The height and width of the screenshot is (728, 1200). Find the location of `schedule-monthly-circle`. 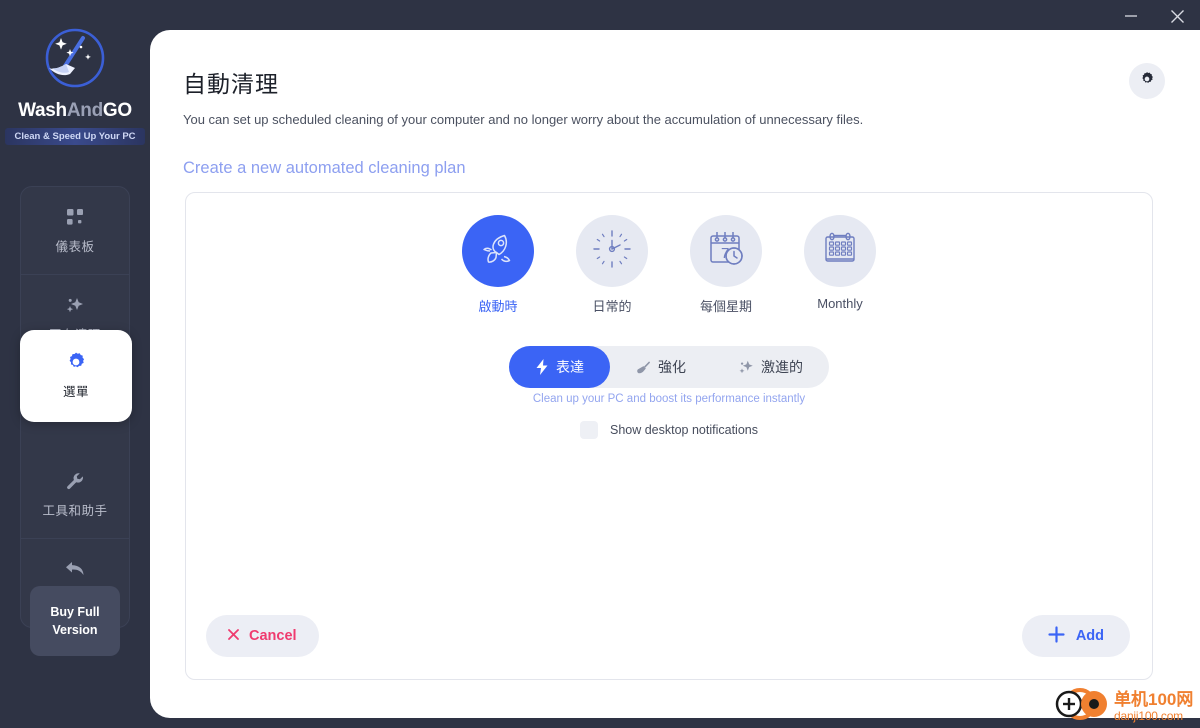

schedule-monthly-circle is located at coordinates (840, 251).